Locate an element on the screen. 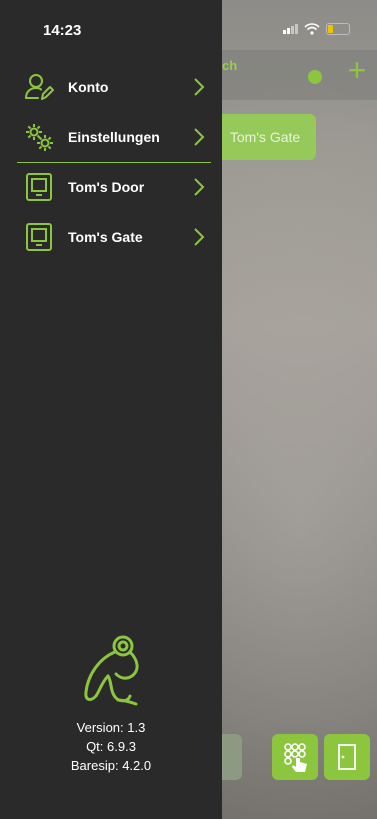  user-edit-icon is located at coordinates (39, 87).